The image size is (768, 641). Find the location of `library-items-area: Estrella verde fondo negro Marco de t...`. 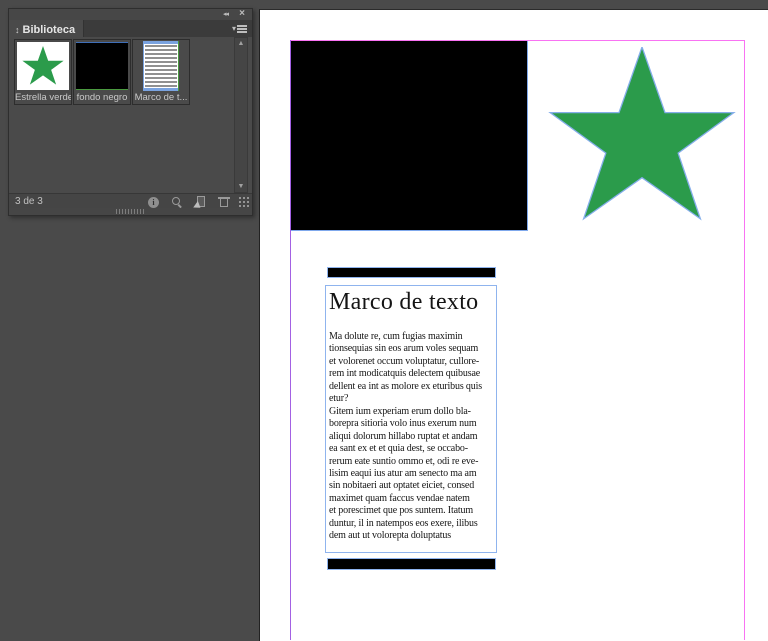

library-items-area: Estrella verde fondo negro Marco de t... is located at coordinates (130, 115).